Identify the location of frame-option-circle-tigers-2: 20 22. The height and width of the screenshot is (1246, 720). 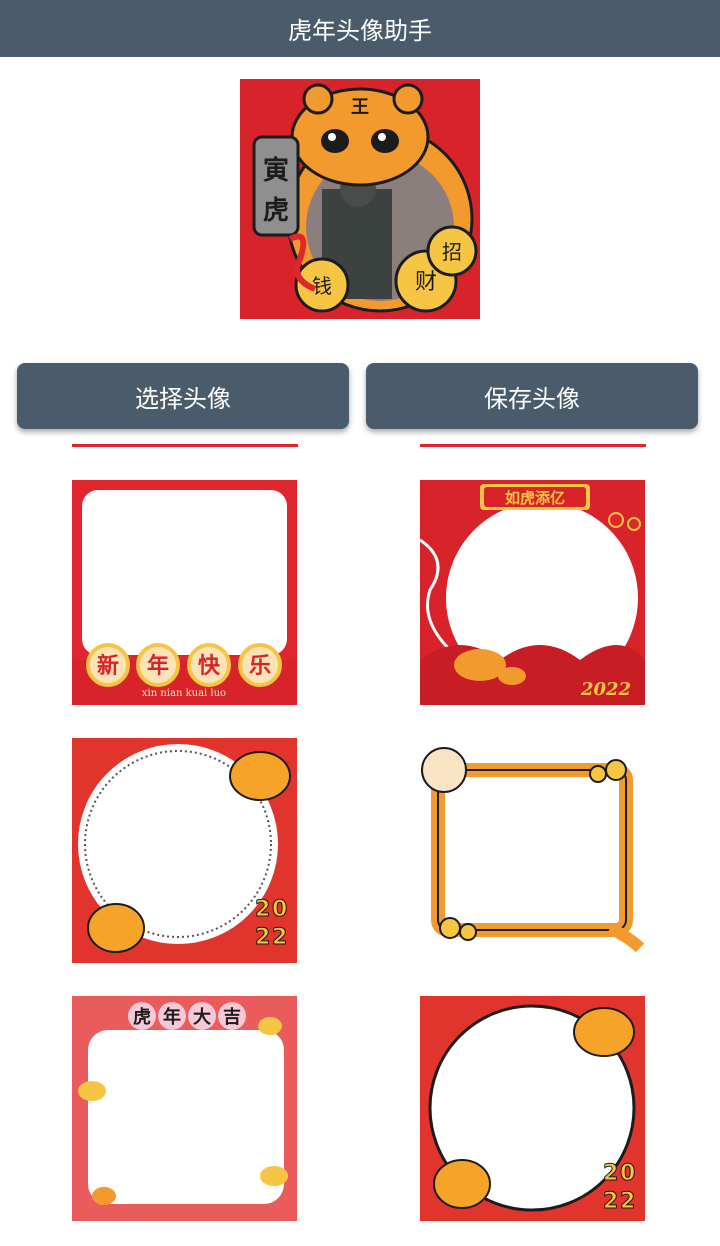
(532, 1108).